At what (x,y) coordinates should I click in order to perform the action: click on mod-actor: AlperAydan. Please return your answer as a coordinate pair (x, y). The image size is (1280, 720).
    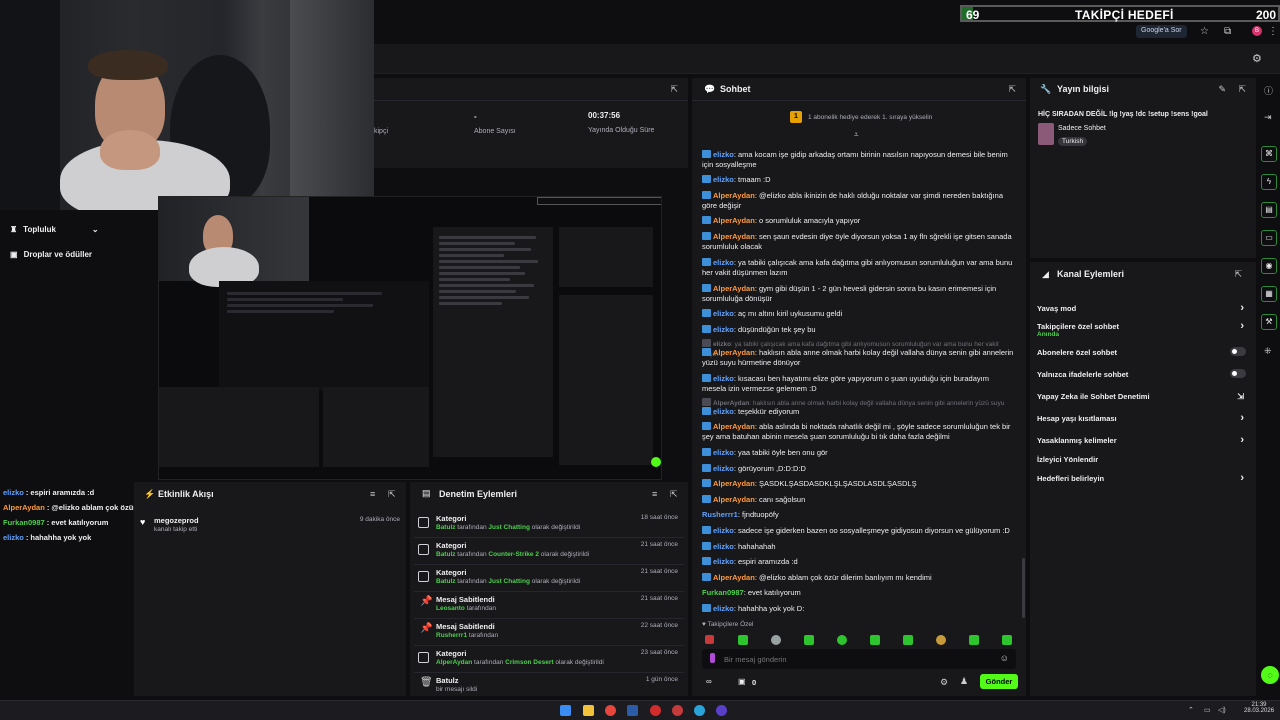
    Looking at the image, I should click on (454, 662).